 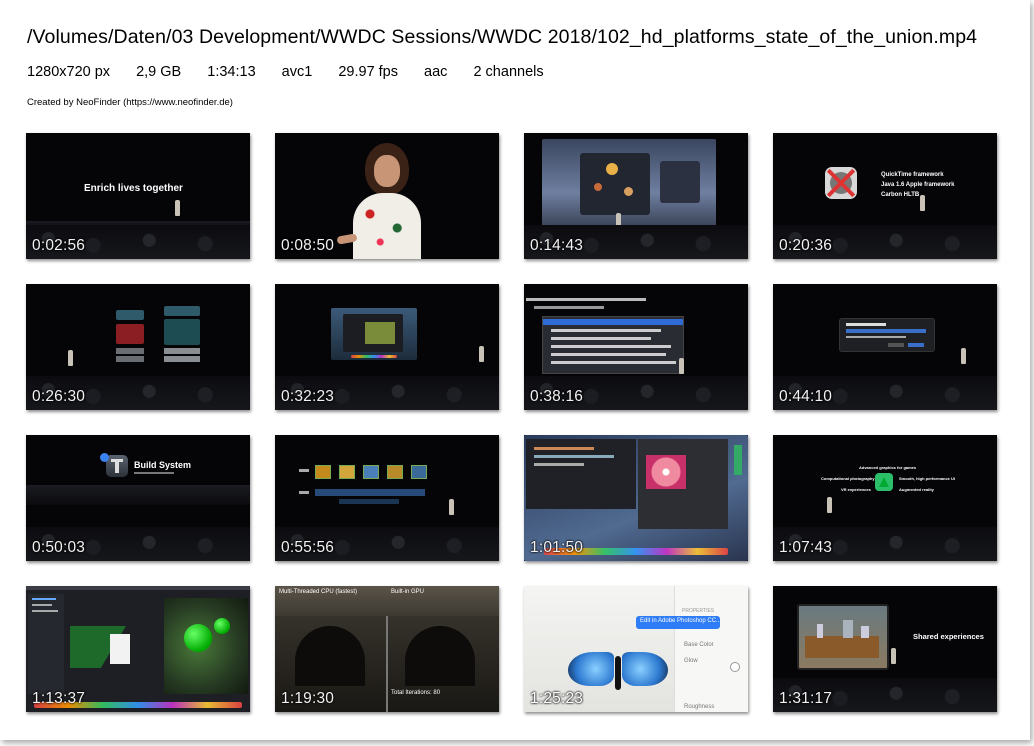 What do you see at coordinates (133, 188) in the screenshot?
I see `slide-caption: Enrich lives together` at bounding box center [133, 188].